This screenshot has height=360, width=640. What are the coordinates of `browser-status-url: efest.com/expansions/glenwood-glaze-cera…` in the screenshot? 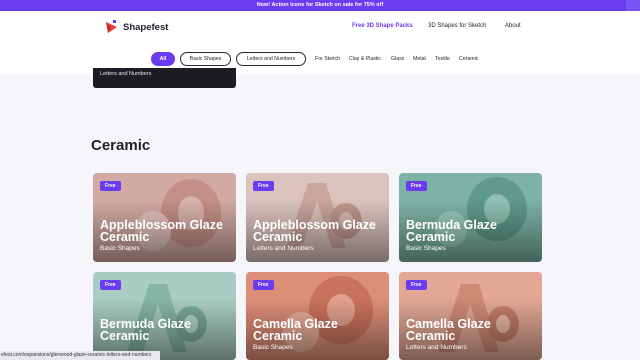 It's located at (80, 355).